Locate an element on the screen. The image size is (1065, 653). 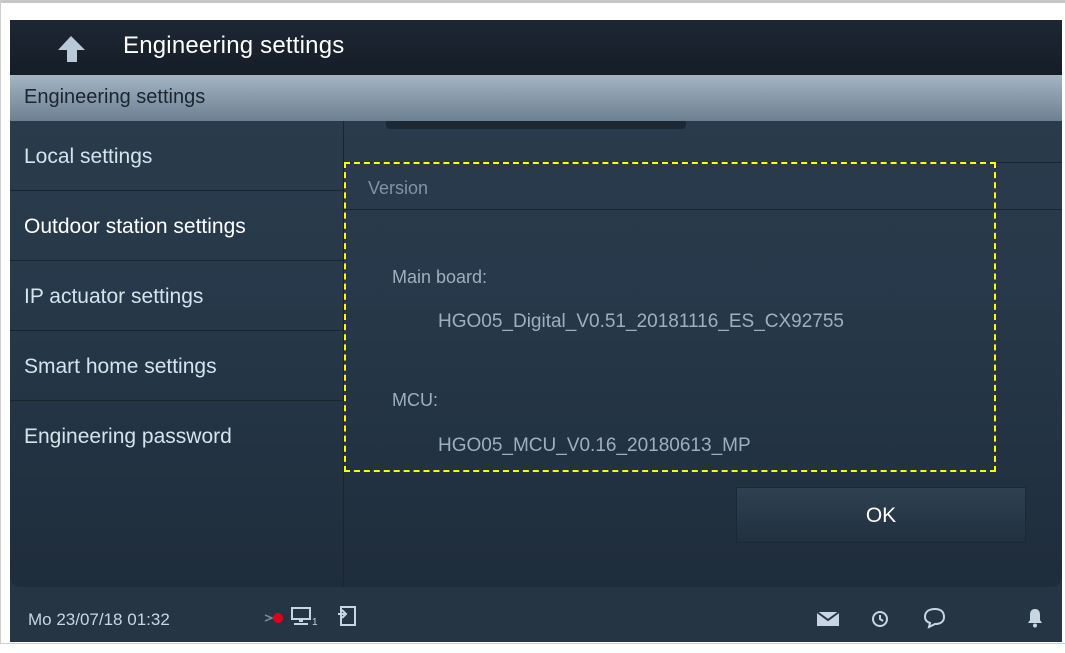
status-datetime: Mo 23/07/18 01:32 is located at coordinates (99, 619).